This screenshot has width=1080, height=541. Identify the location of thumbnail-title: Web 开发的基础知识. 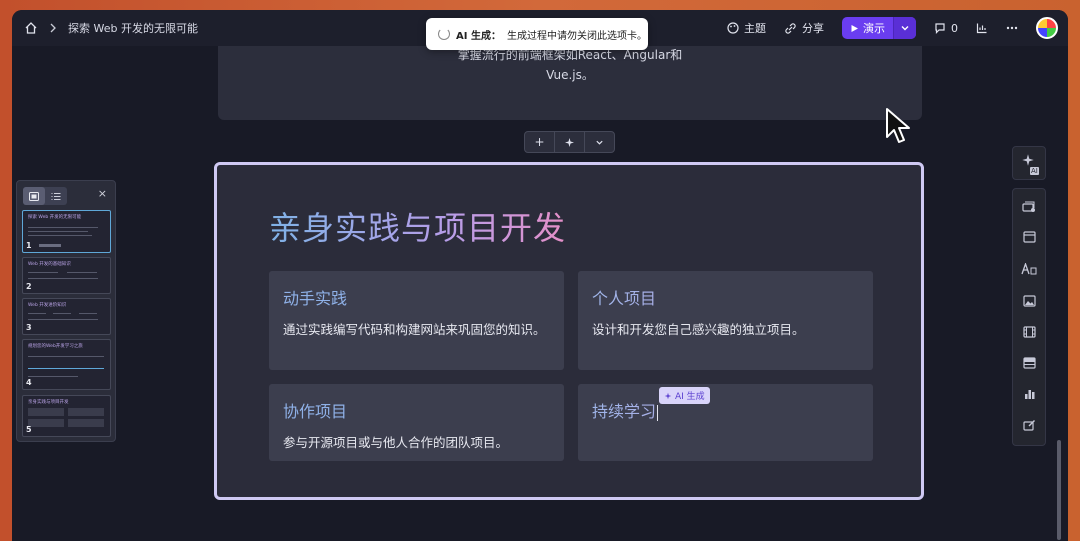
(49, 264).